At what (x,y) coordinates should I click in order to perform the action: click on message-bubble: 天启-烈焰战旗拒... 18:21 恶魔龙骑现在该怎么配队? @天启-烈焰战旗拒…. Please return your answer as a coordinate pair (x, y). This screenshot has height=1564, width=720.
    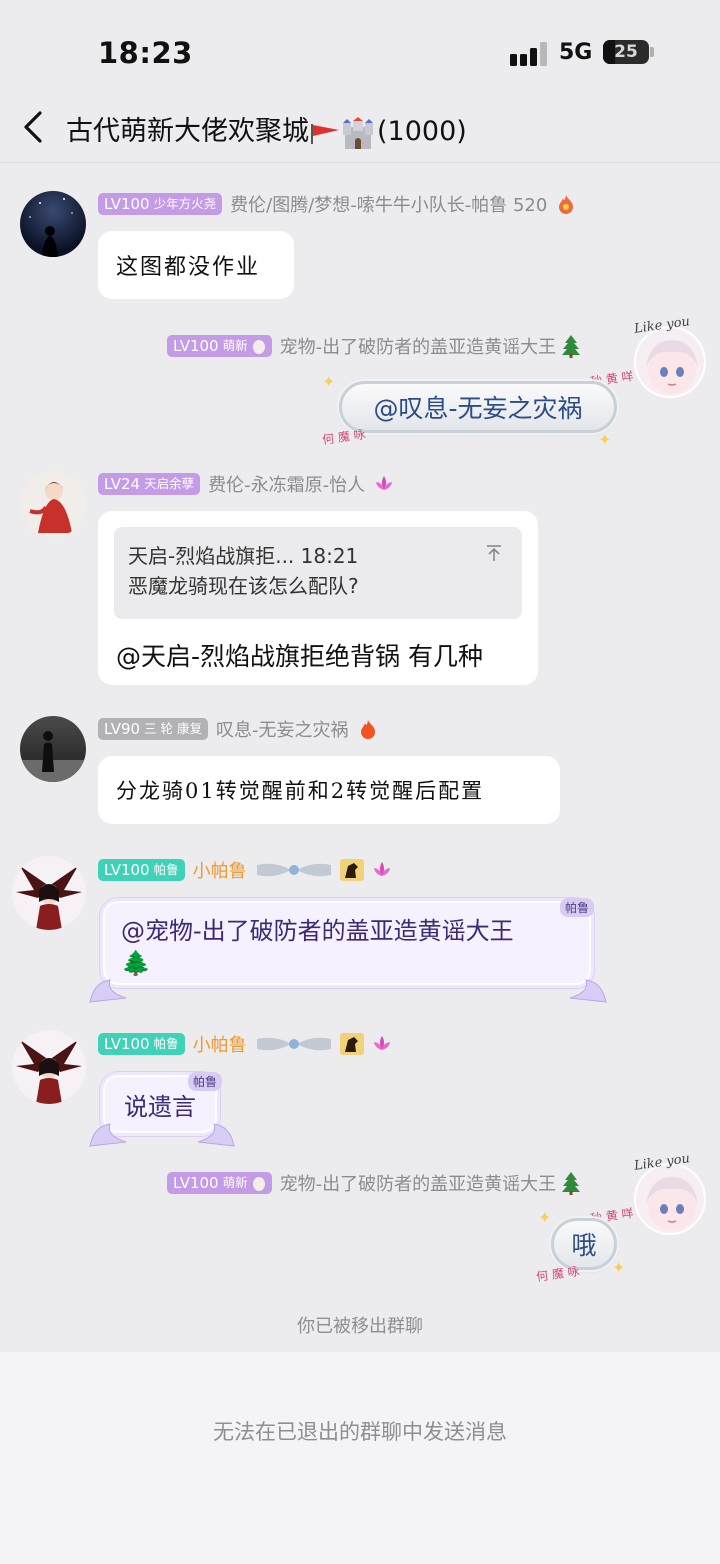
    Looking at the image, I should click on (318, 598).